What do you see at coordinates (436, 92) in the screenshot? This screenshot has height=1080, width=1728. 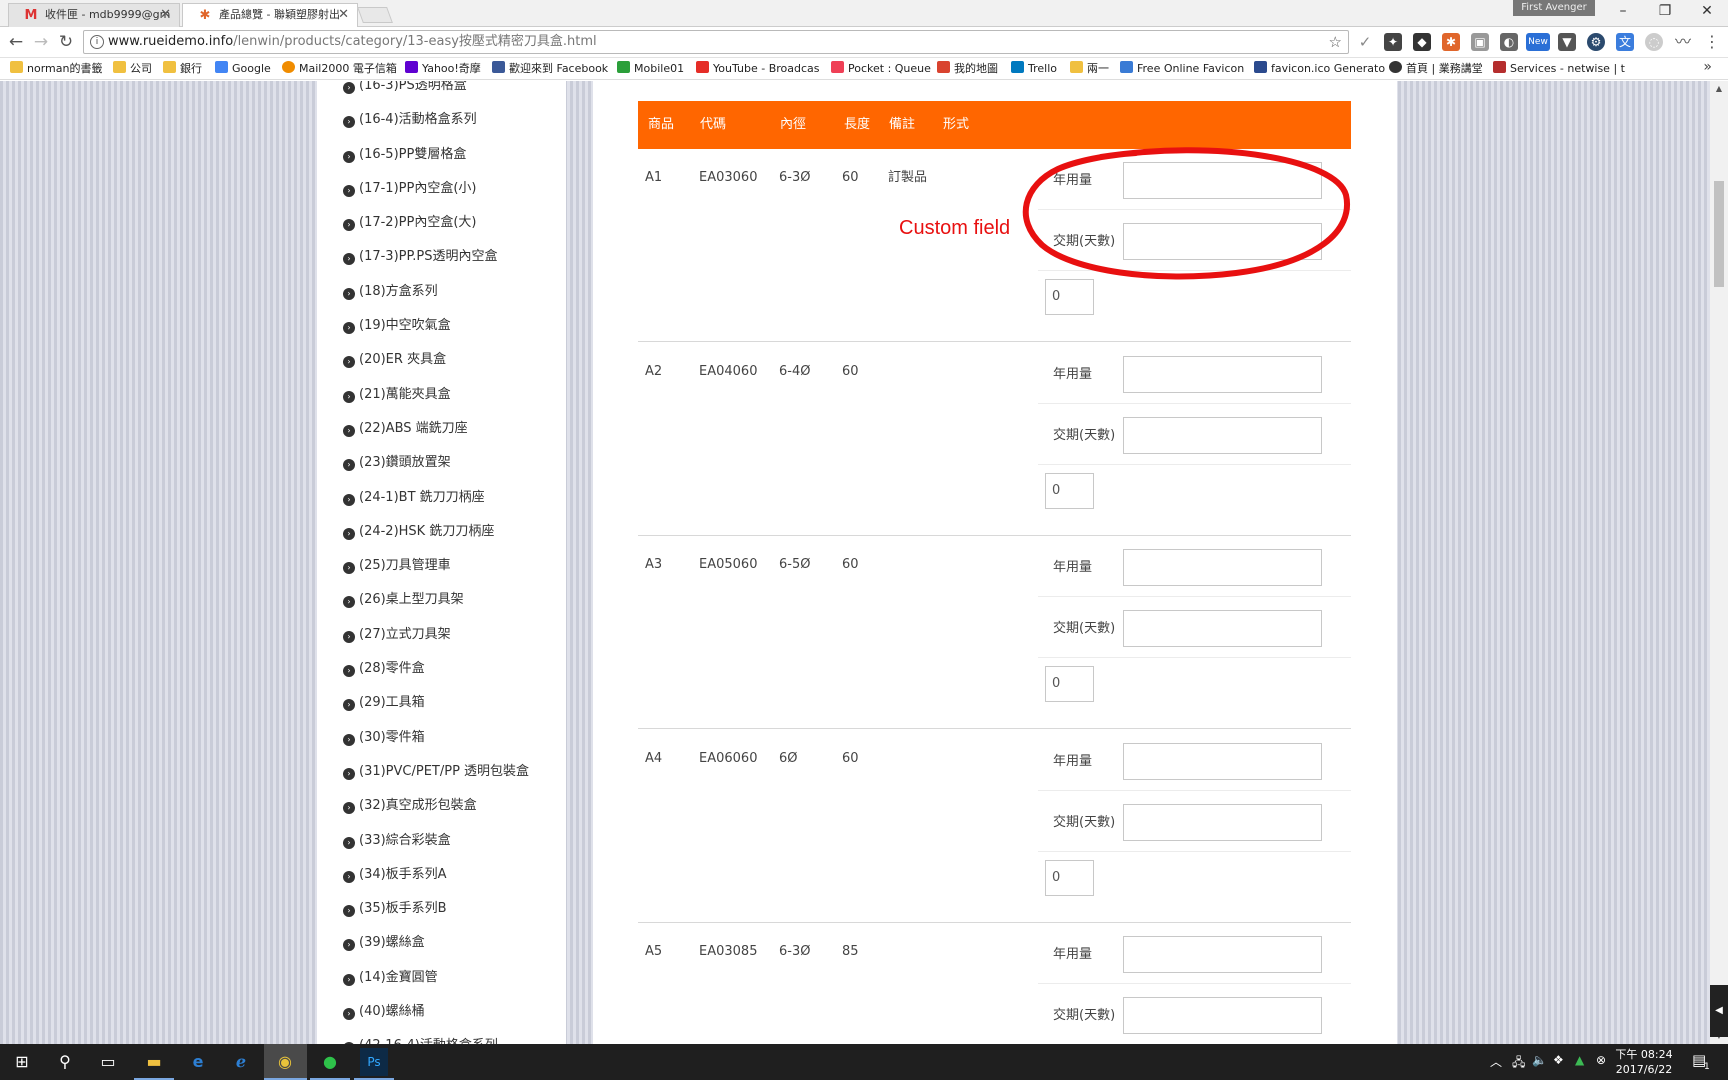 I see `sidebar-category-item: › (16-3)PS透明格盒` at bounding box center [436, 92].